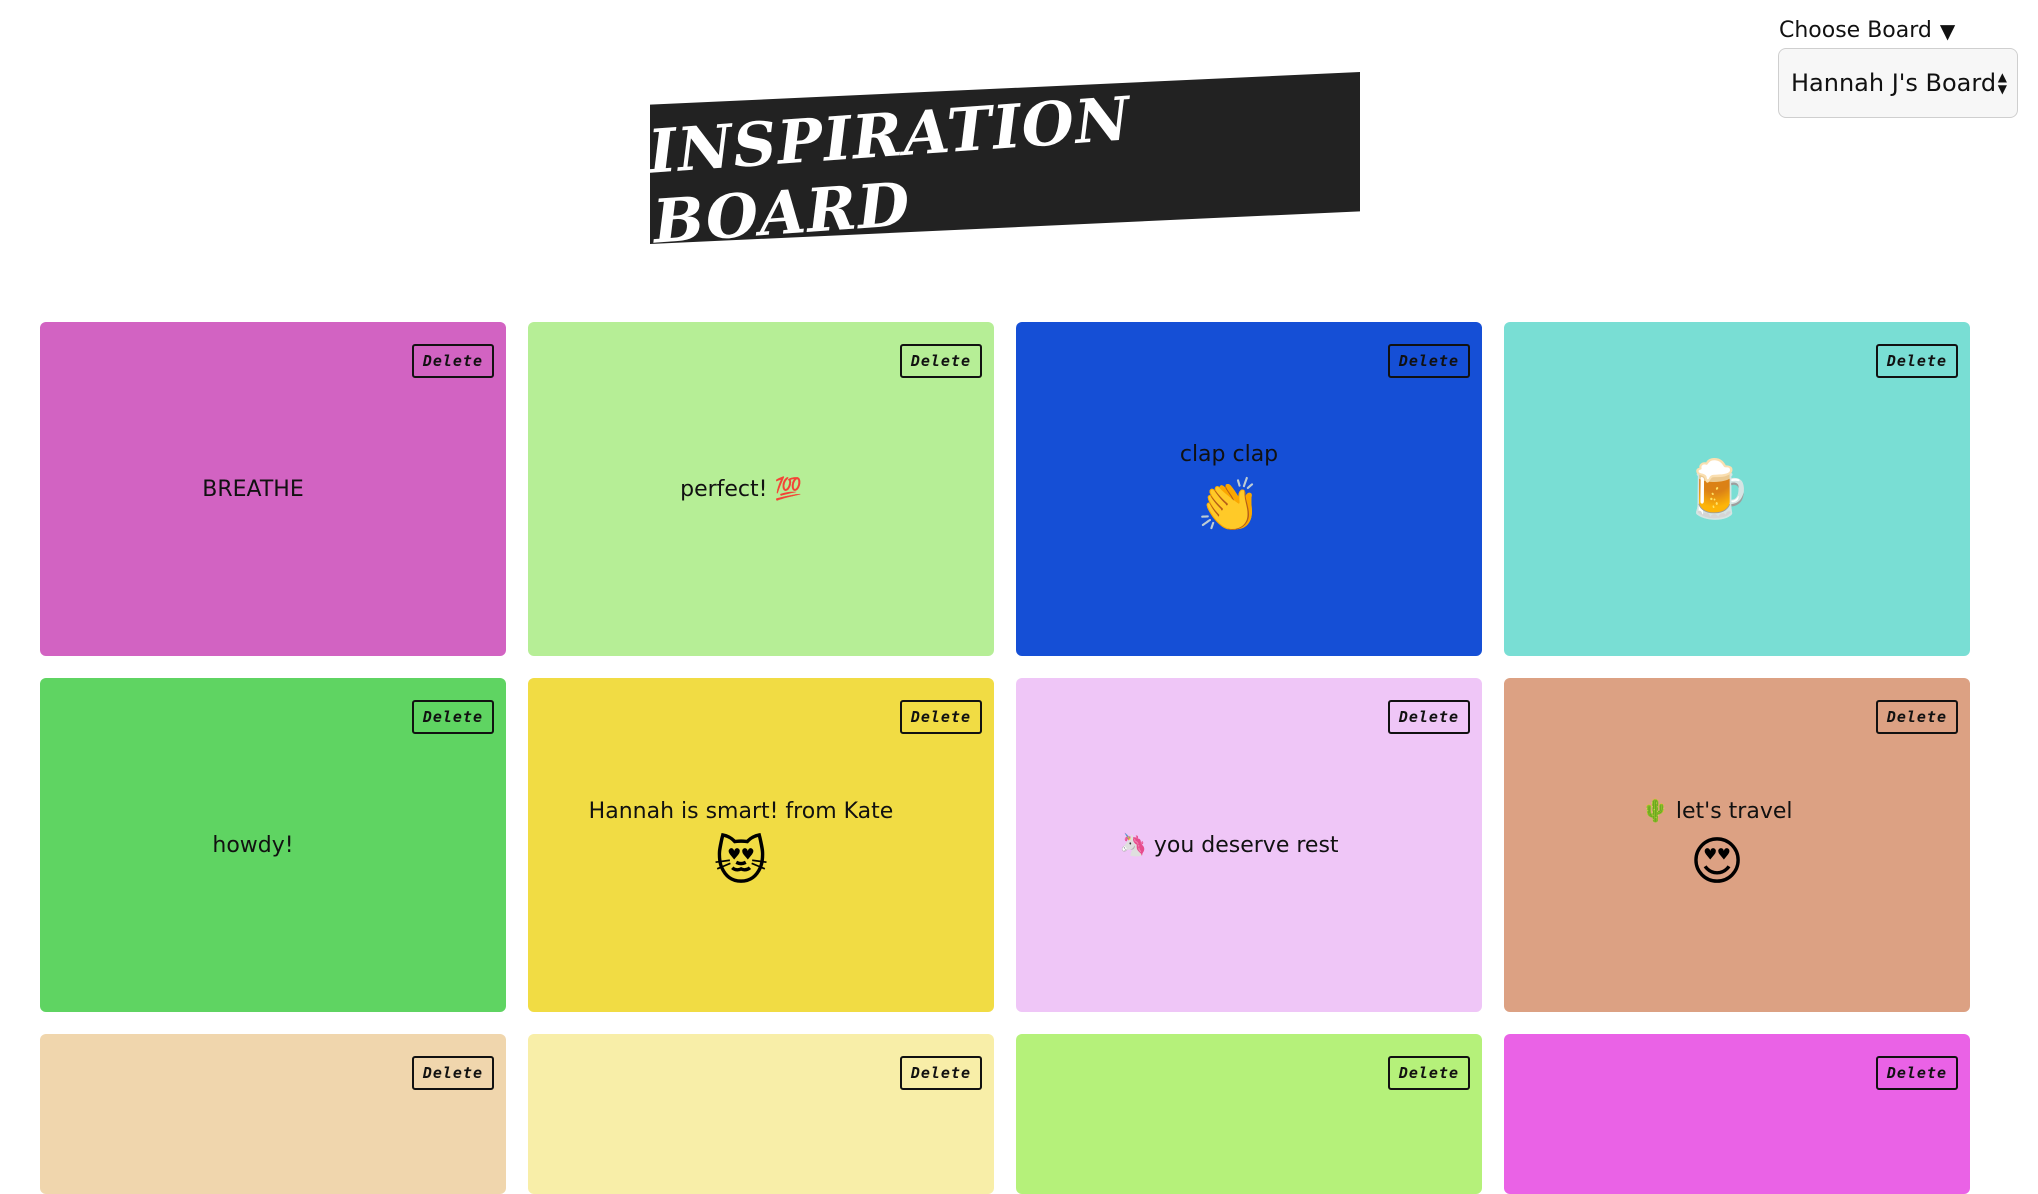 Image resolution: width=2038 pixels, height=1194 pixels. I want to click on note-card: Delete 🍺, so click(1737, 489).